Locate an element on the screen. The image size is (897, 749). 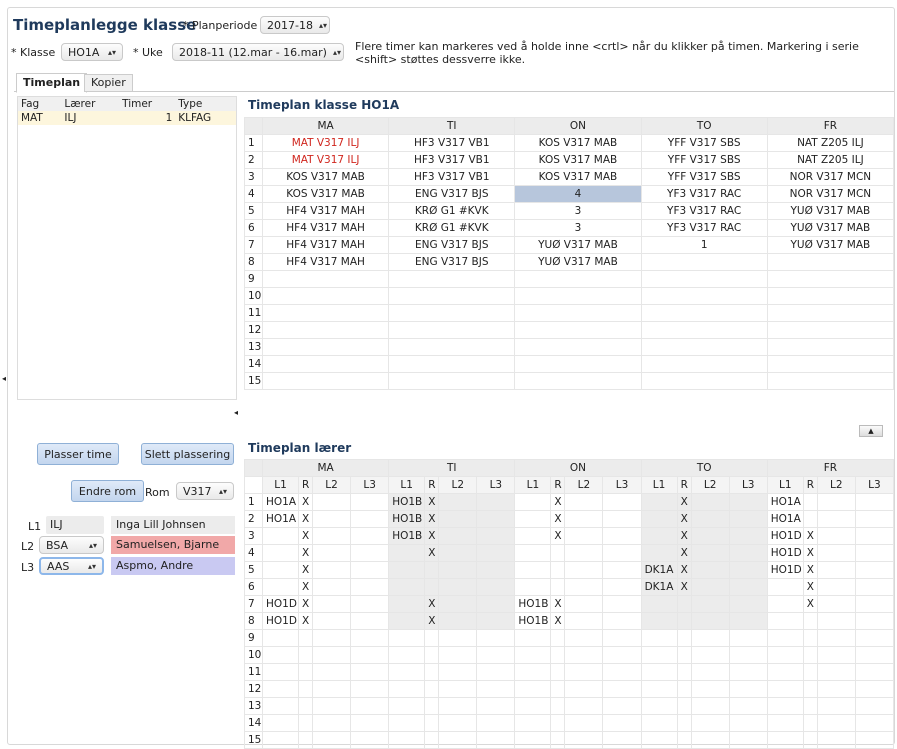
teacher-l1-code: ILJ is located at coordinates (75, 525).